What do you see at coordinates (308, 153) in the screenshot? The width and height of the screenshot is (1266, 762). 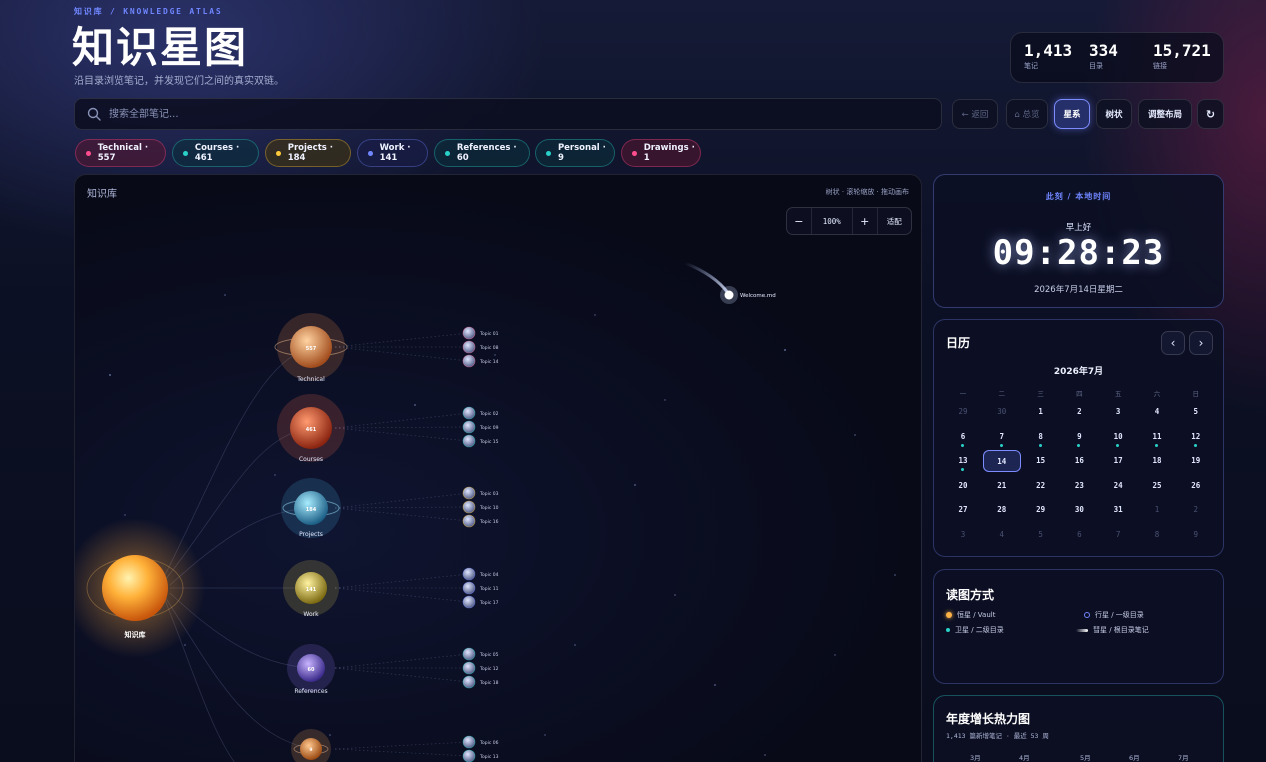 I see `category-chip-projects: Projects · 184` at bounding box center [308, 153].